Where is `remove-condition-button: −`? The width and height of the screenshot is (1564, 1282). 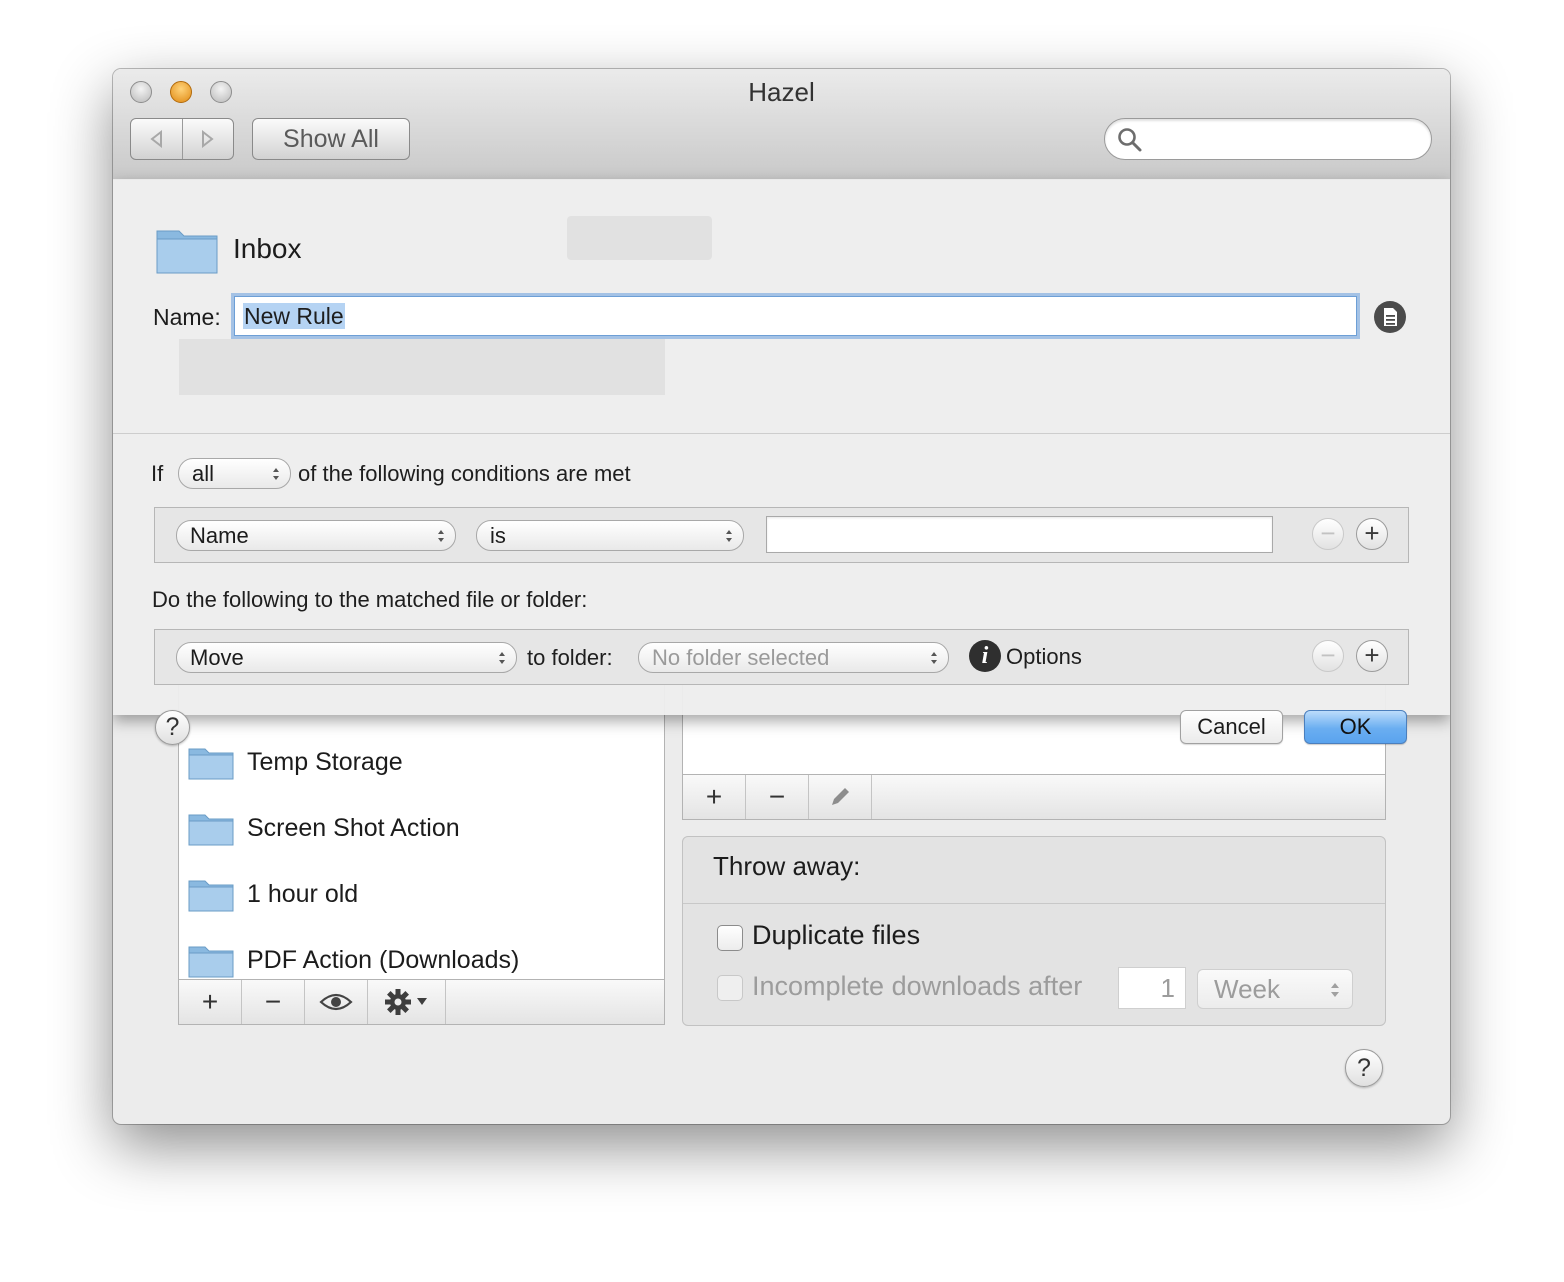
remove-condition-button: − is located at coordinates (1328, 534).